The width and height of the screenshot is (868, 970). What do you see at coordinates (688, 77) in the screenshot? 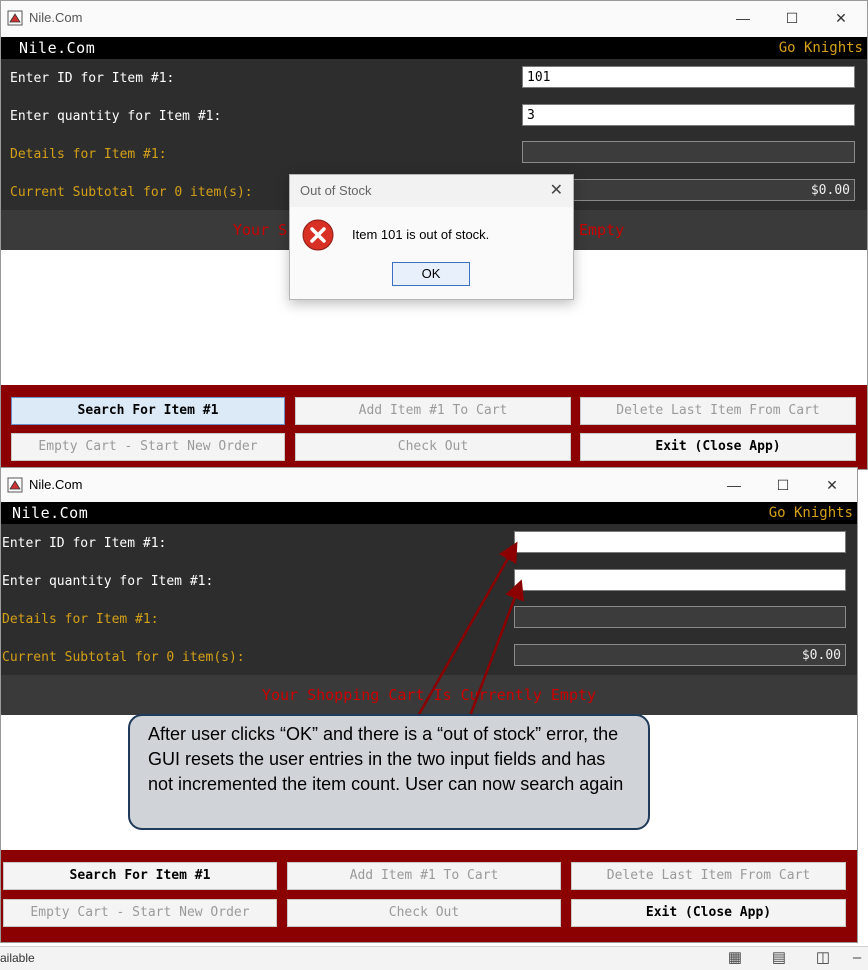
I see `item-id-input: 101` at bounding box center [688, 77].